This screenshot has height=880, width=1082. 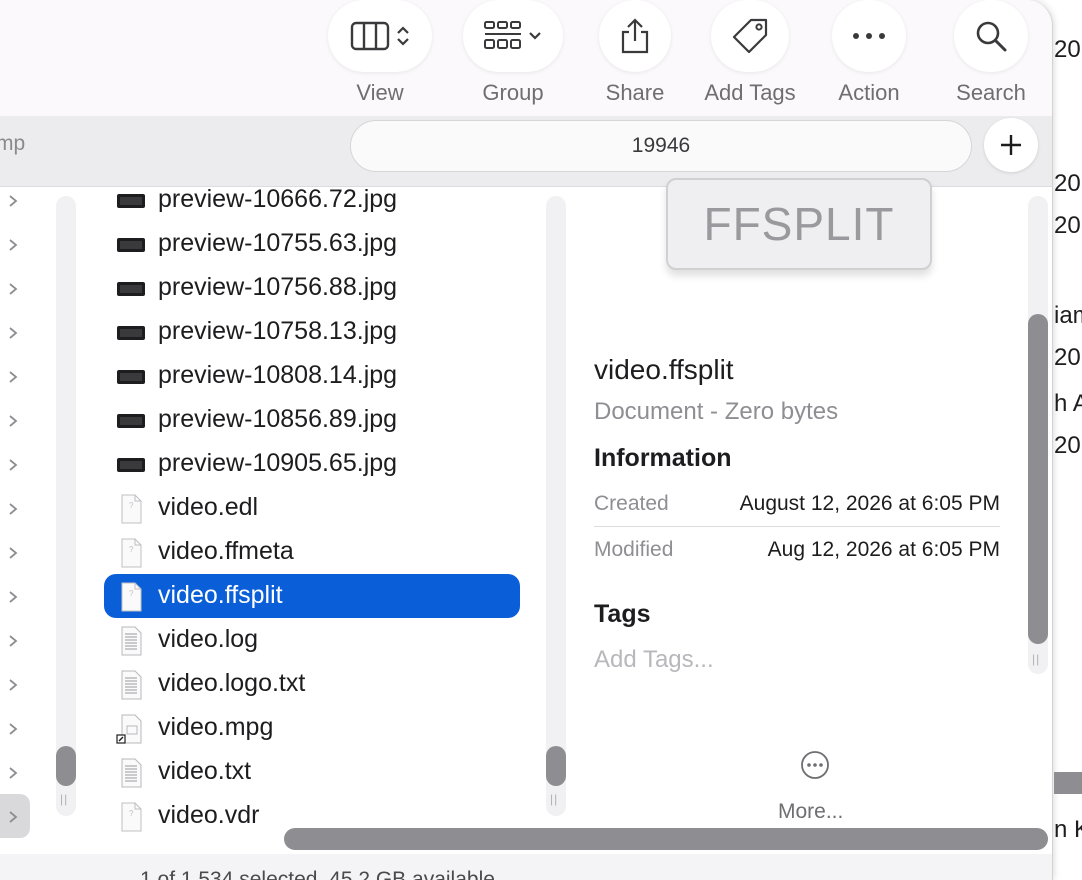 I want to click on file-name: preview-10755.63.jpg, so click(x=278, y=243).